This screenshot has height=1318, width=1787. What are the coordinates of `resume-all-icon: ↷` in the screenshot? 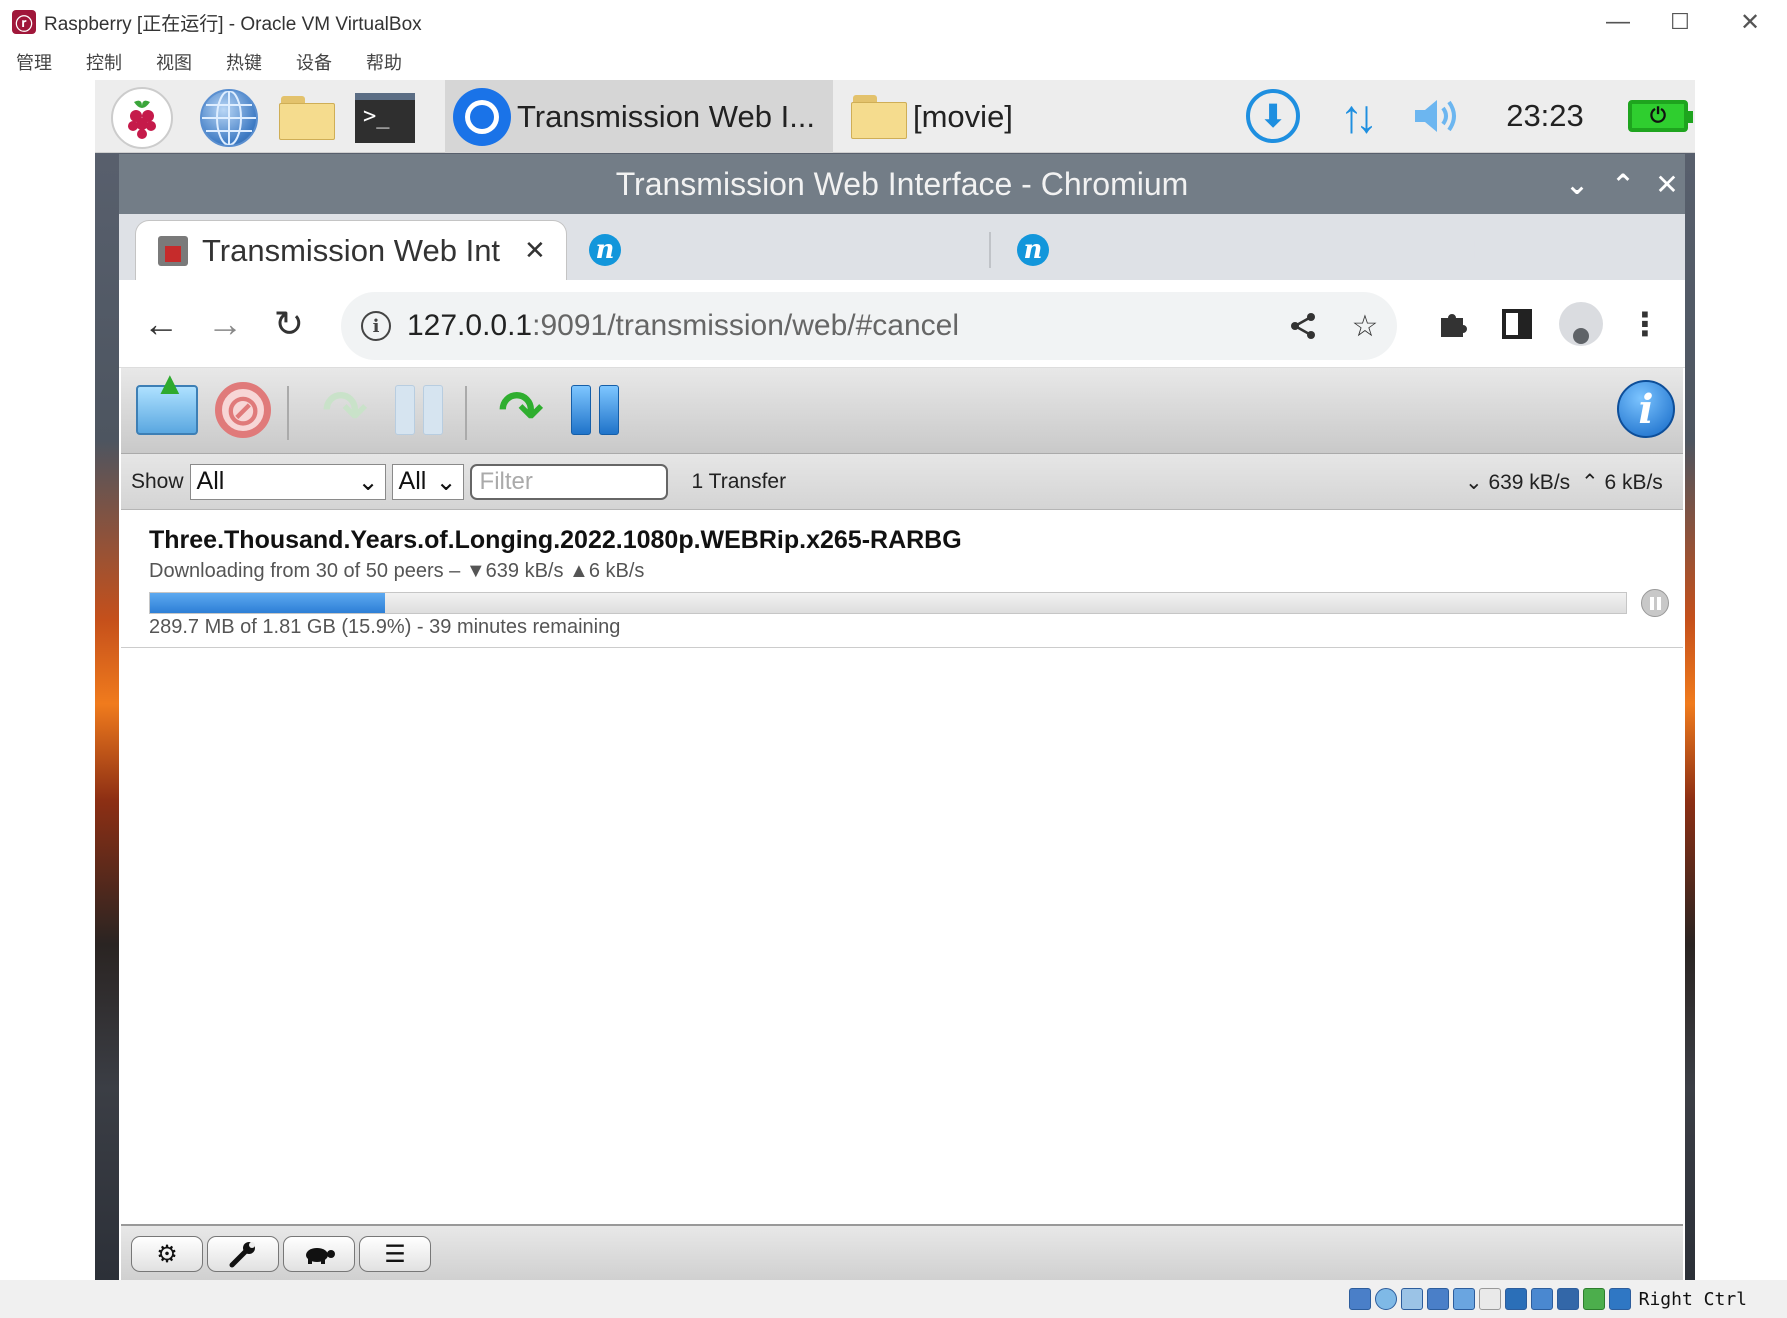 It's located at (521, 410).